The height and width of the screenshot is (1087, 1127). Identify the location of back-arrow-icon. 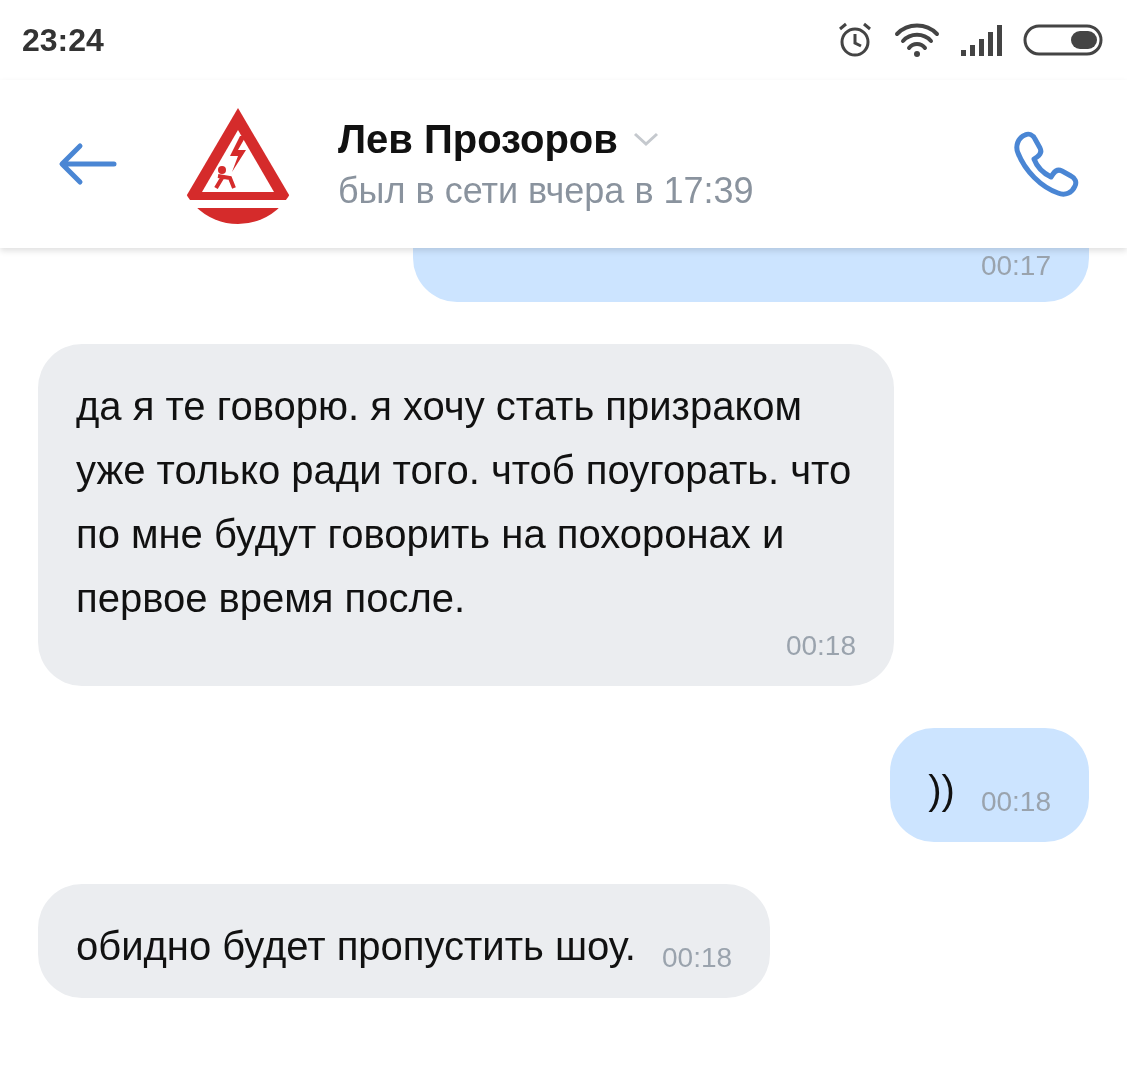
(88, 164).